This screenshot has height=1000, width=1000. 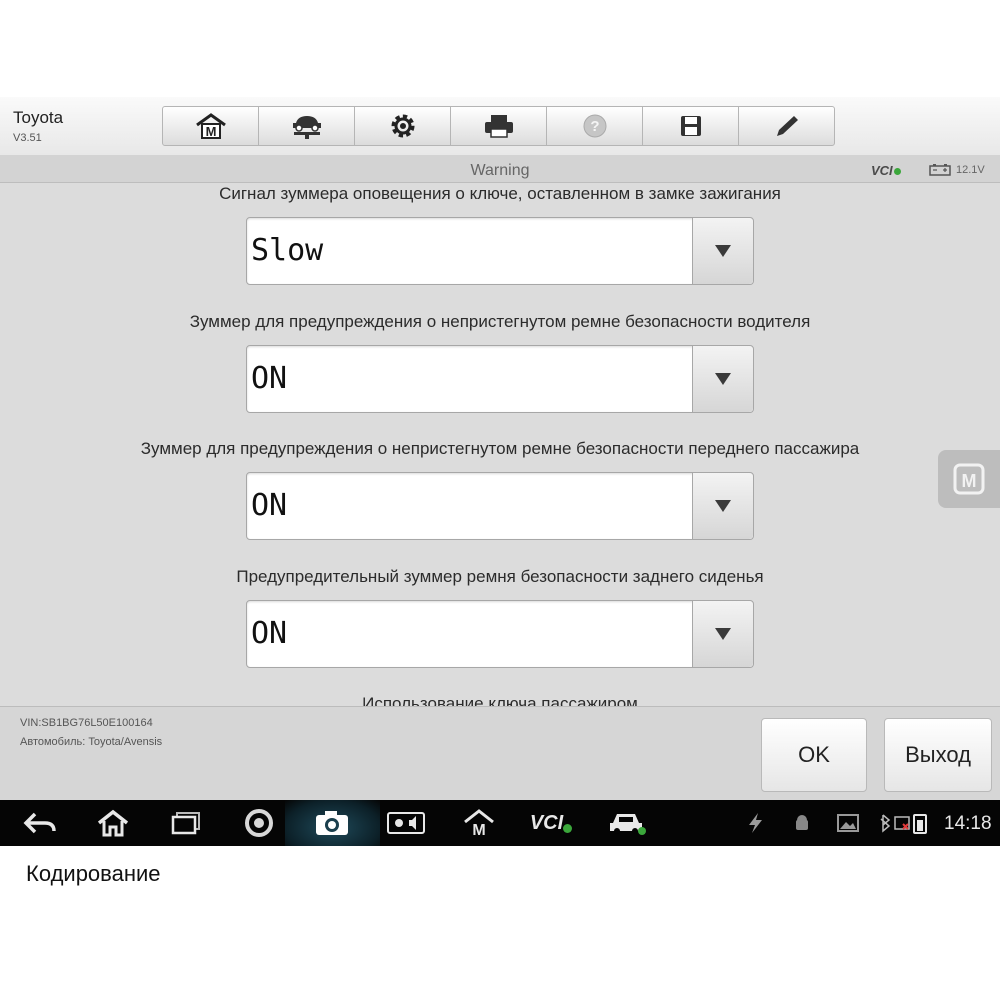 I want to click on exit-button: Выход, so click(x=938, y=755).